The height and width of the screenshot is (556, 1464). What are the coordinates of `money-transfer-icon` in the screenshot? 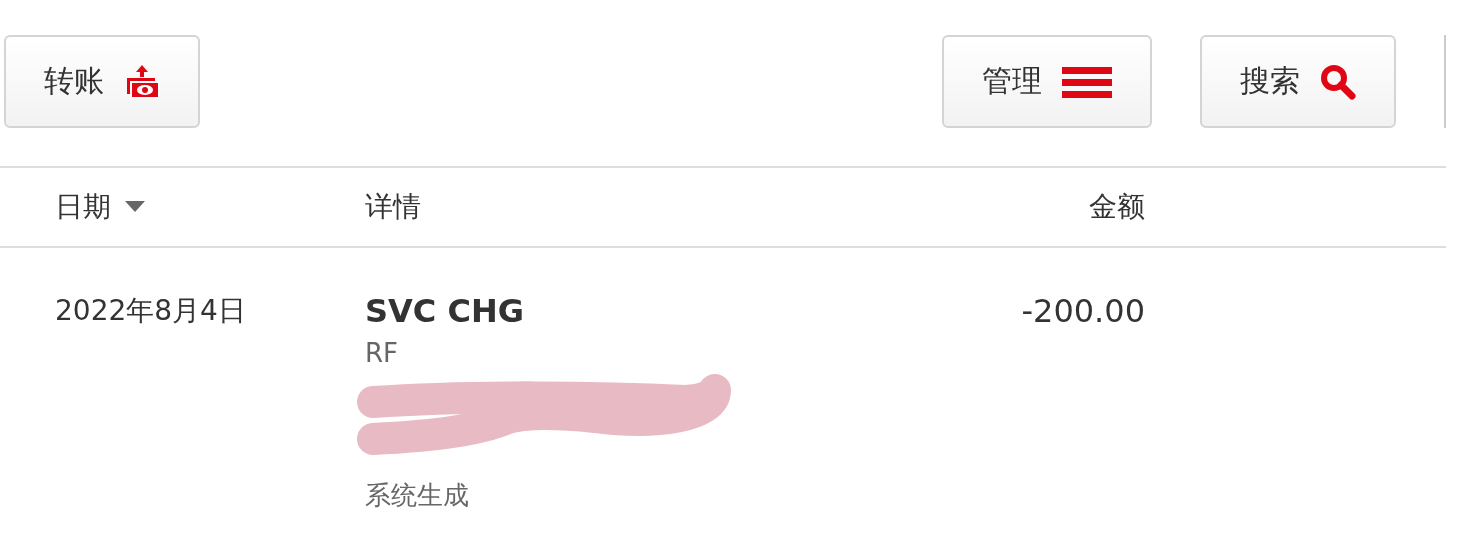 It's located at (142, 81).